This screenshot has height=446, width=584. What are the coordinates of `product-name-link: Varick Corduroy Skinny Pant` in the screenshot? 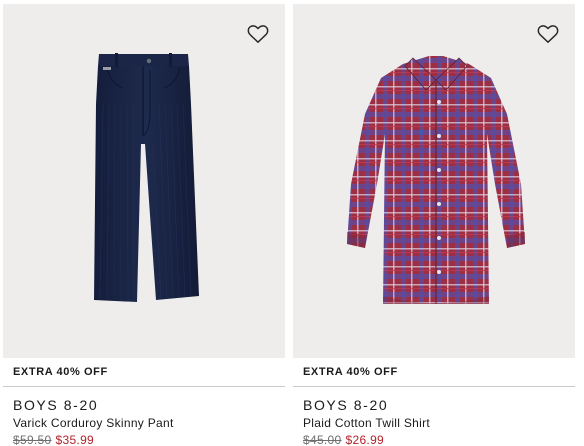 It's located at (93, 423).